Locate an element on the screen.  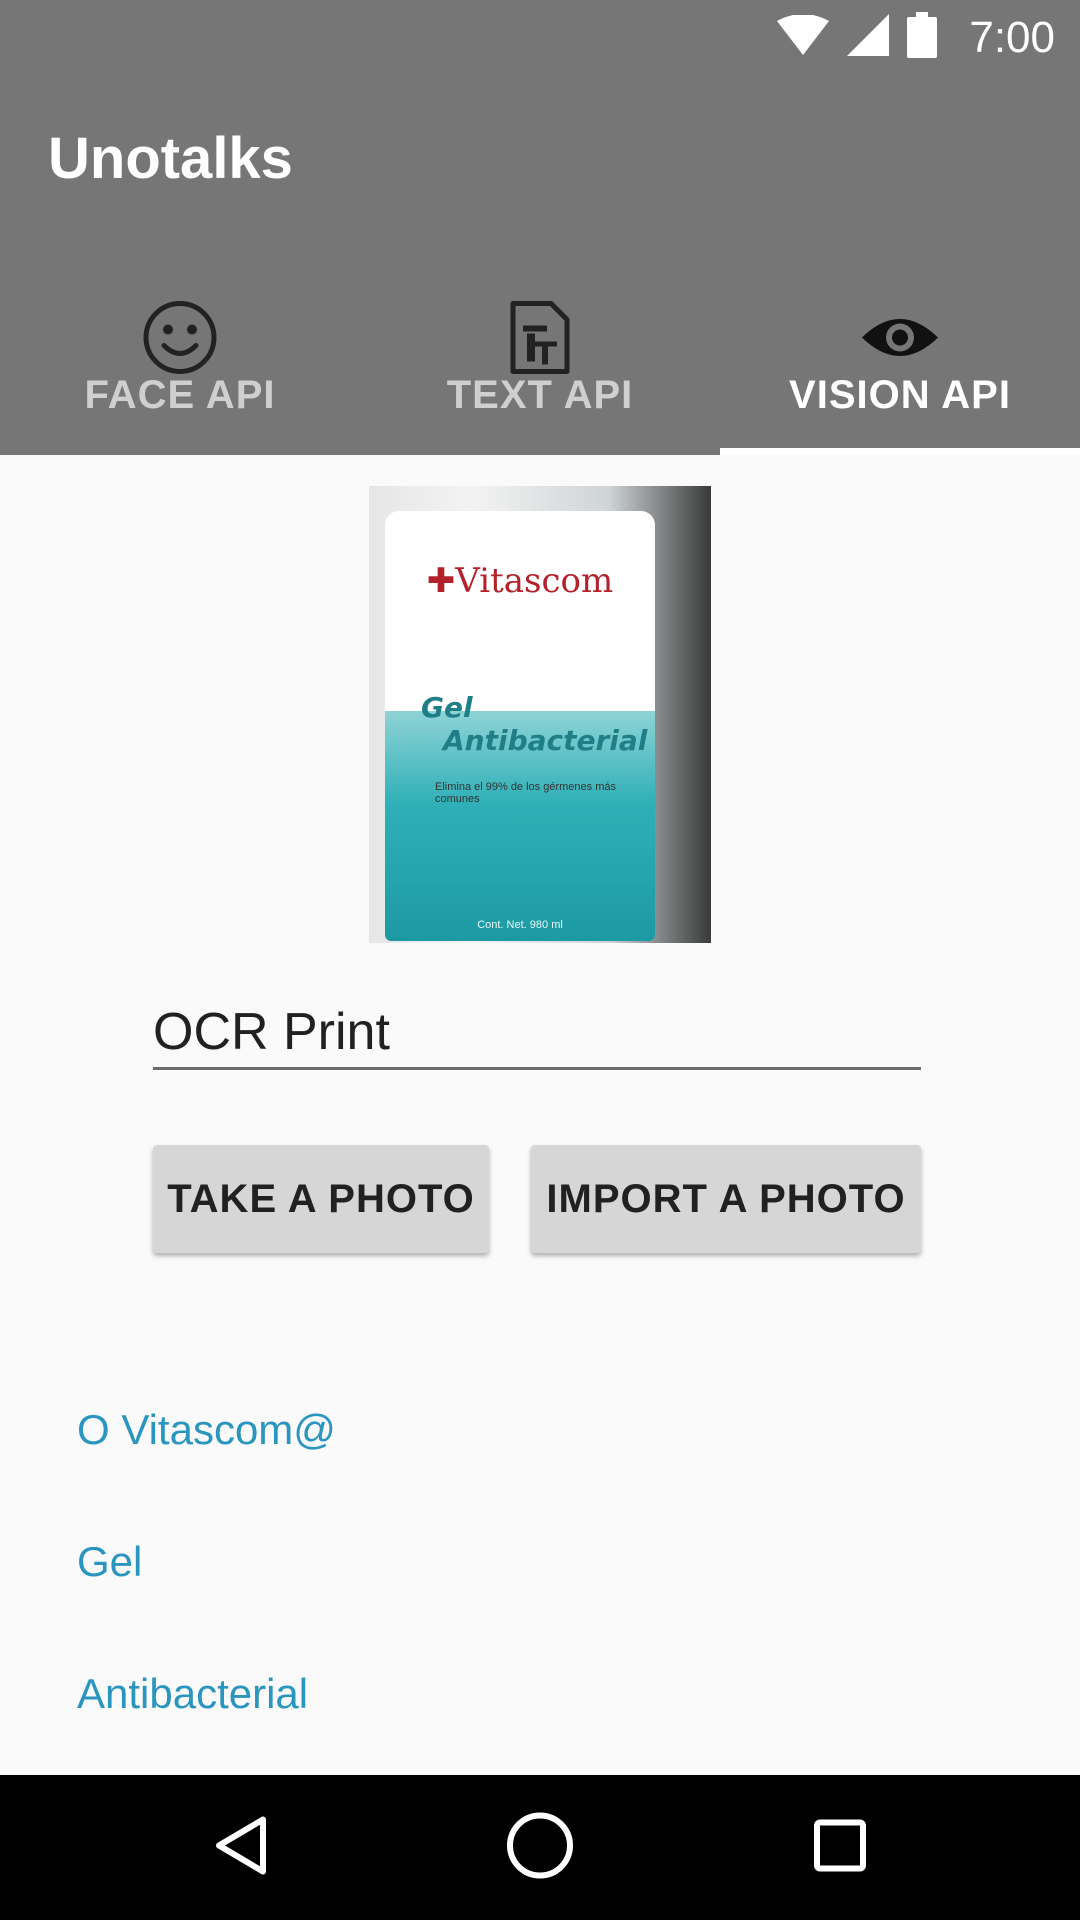
result-item: Antibacterial is located at coordinates (192, 1694).